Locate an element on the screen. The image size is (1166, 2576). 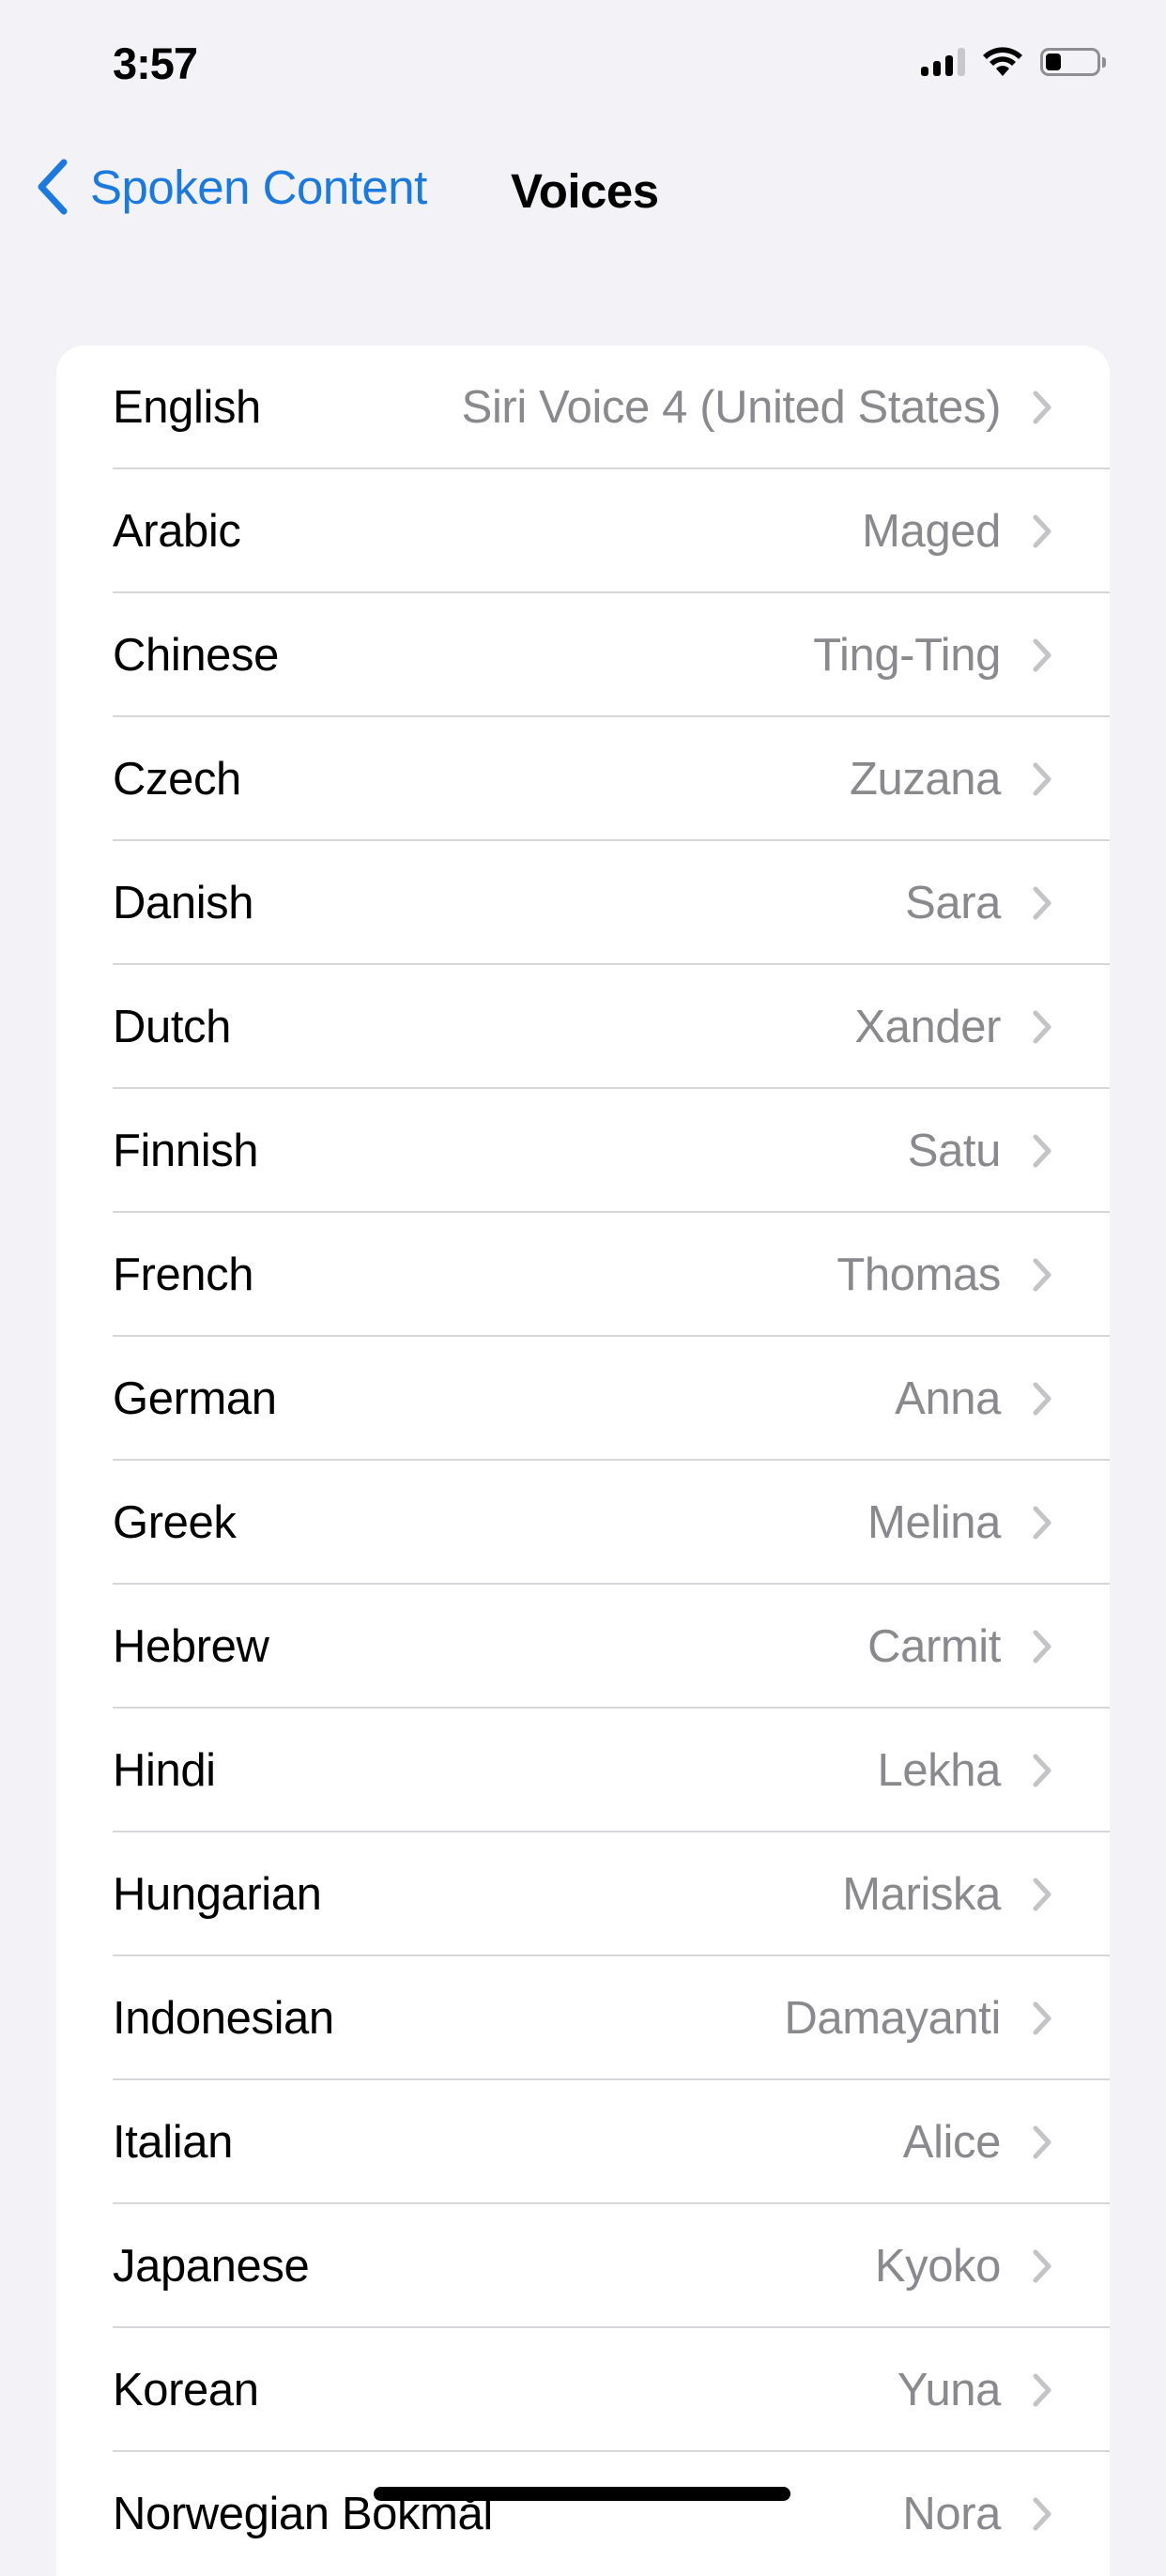
voice-value: Yuna is located at coordinates (949, 2390).